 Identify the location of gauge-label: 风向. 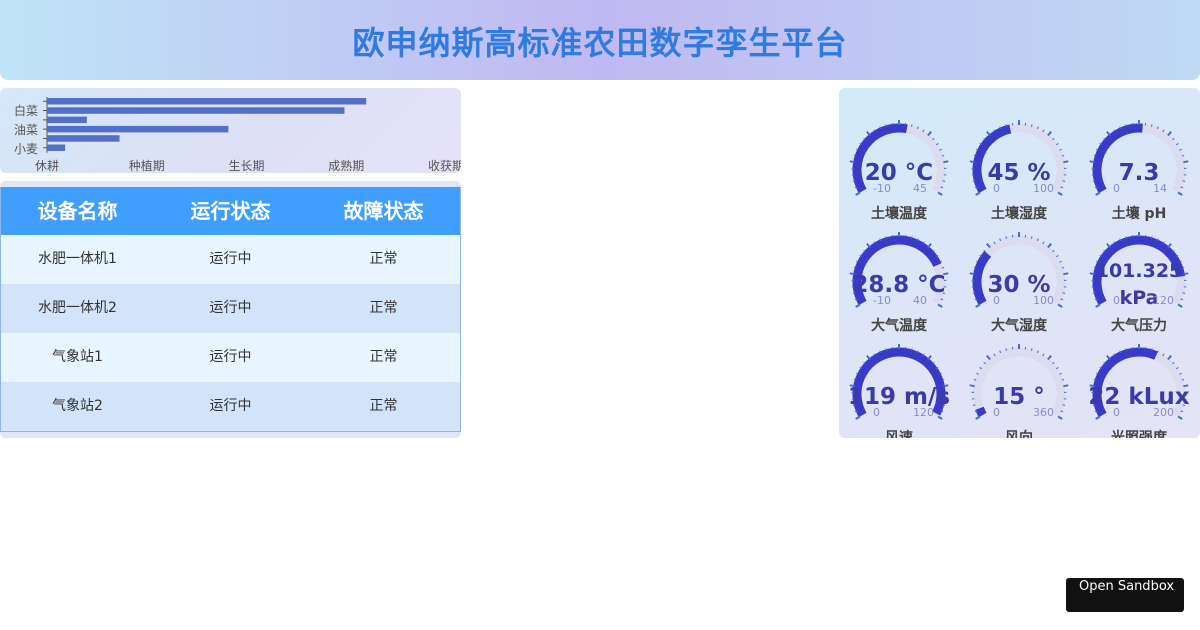
(1019, 434).